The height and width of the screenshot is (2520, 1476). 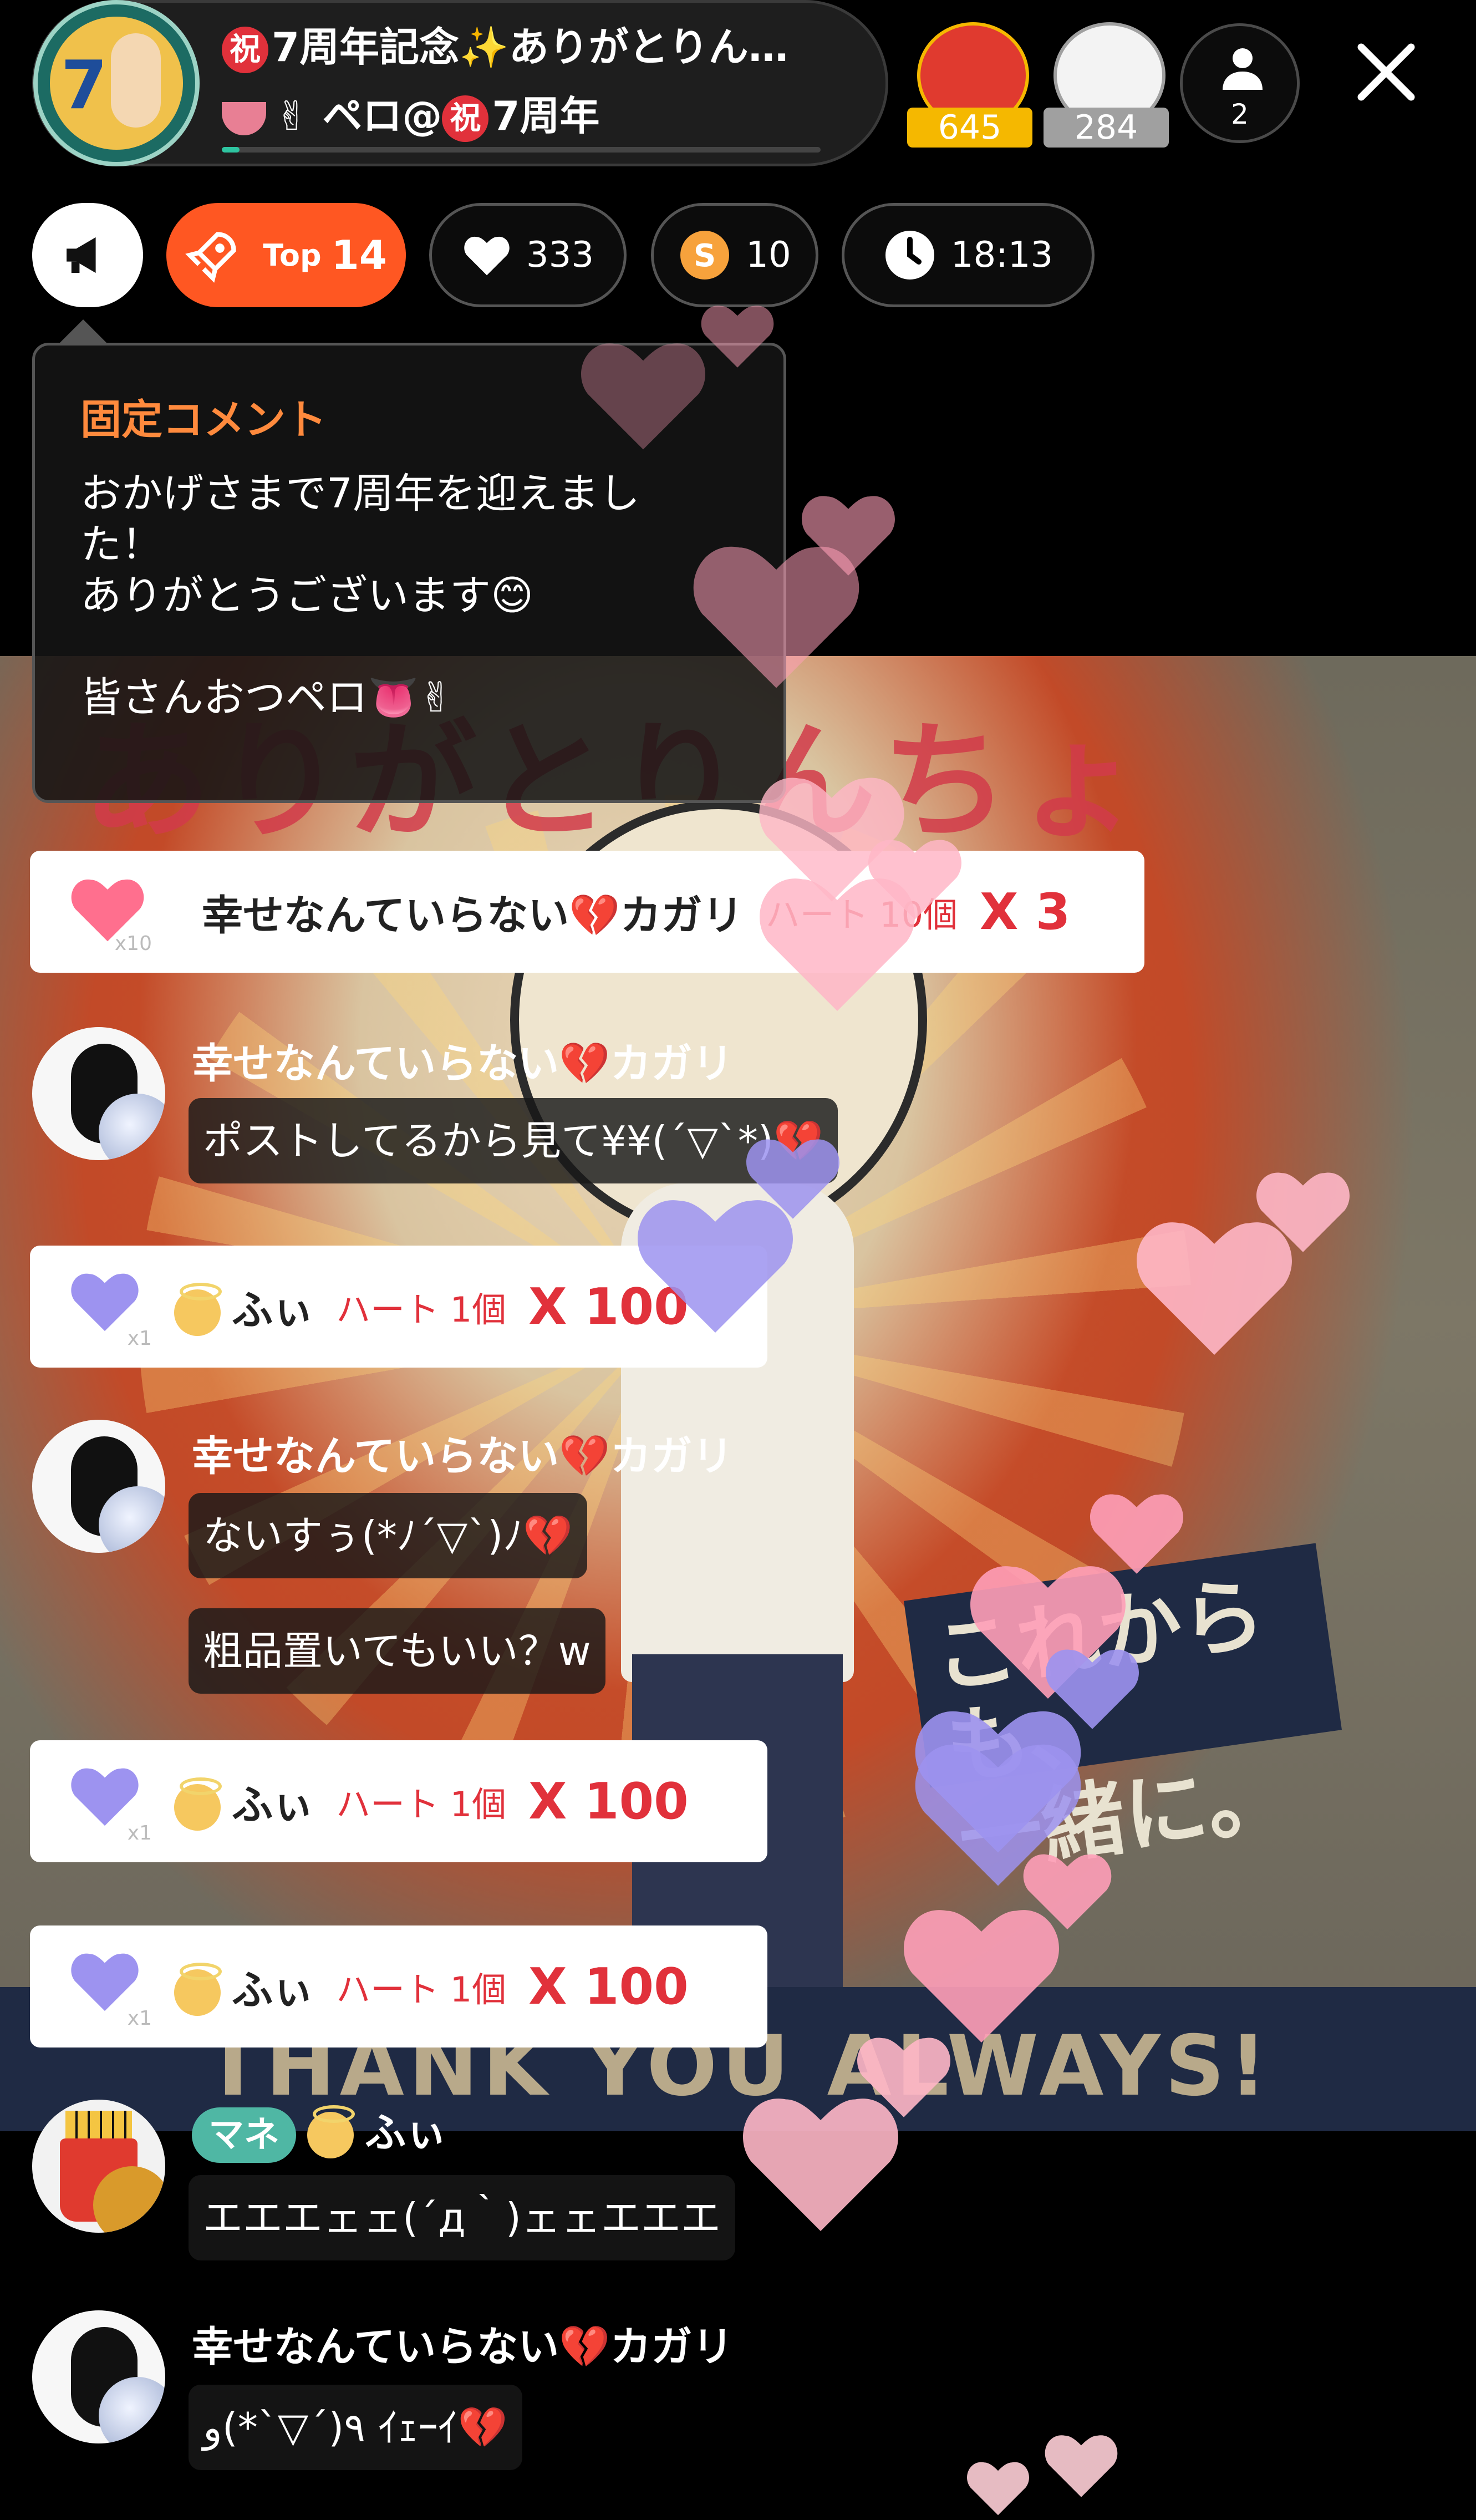 I want to click on chat-username: マネ ふぃ, so click(x=319, y=2131).